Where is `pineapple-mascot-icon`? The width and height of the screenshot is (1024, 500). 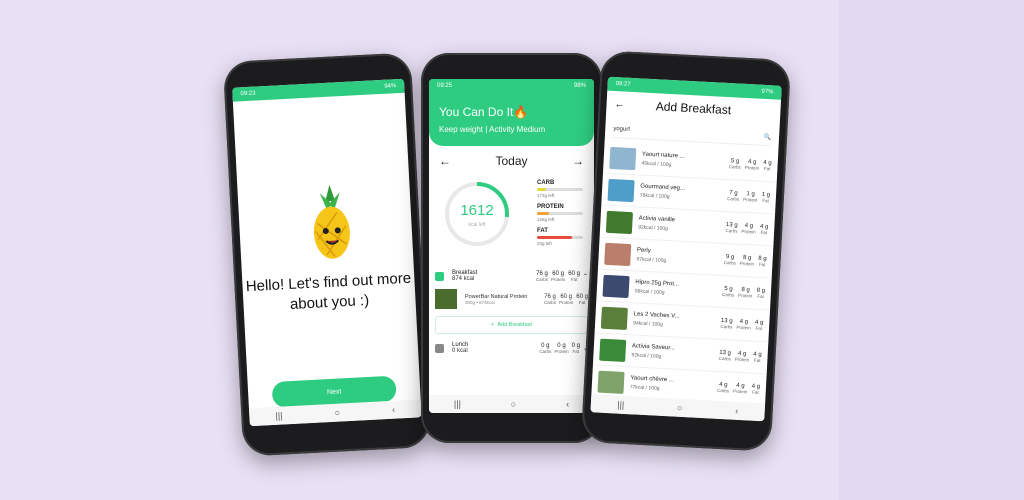 pineapple-mascot-icon is located at coordinates (331, 221).